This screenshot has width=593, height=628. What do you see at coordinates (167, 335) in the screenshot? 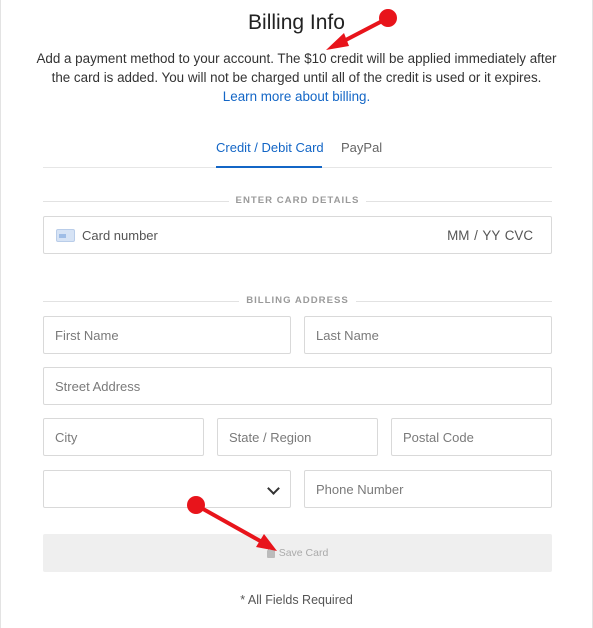
I see `first-name-field: First Name` at bounding box center [167, 335].